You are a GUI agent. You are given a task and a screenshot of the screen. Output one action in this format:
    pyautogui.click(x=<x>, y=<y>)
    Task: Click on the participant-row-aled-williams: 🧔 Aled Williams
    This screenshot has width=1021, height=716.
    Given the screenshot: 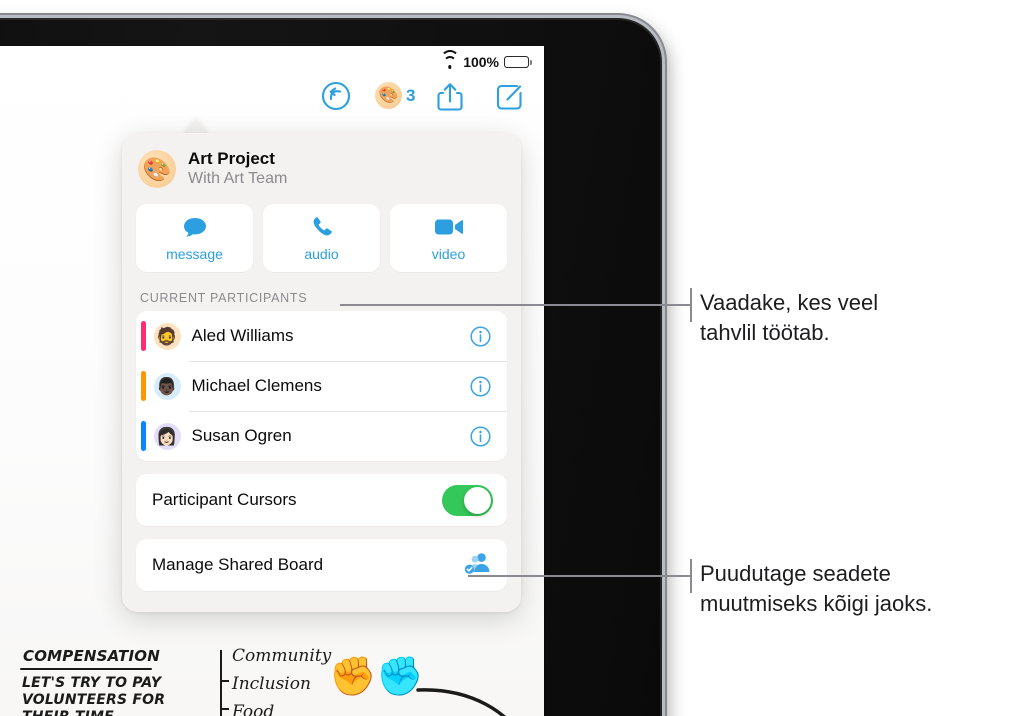 What is the action you would take?
    pyautogui.click(x=321, y=336)
    